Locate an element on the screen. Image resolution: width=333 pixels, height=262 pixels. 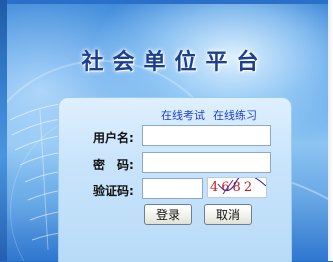
captcha-noise is located at coordinates (241, 186).